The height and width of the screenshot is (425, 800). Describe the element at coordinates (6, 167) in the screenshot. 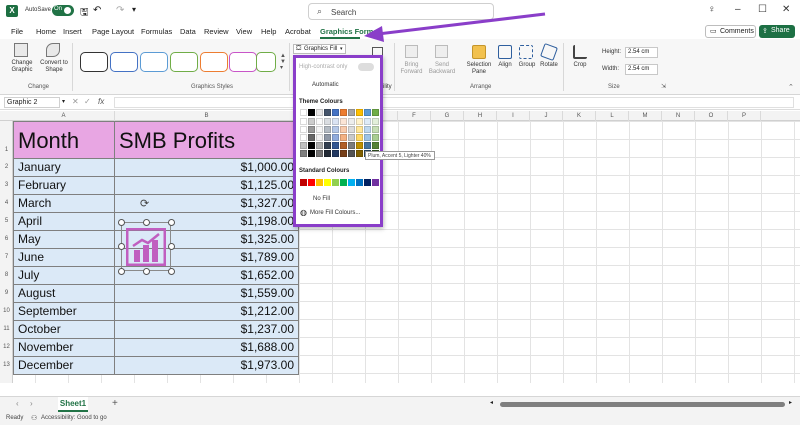

I see `row-header-2: 2` at that location.